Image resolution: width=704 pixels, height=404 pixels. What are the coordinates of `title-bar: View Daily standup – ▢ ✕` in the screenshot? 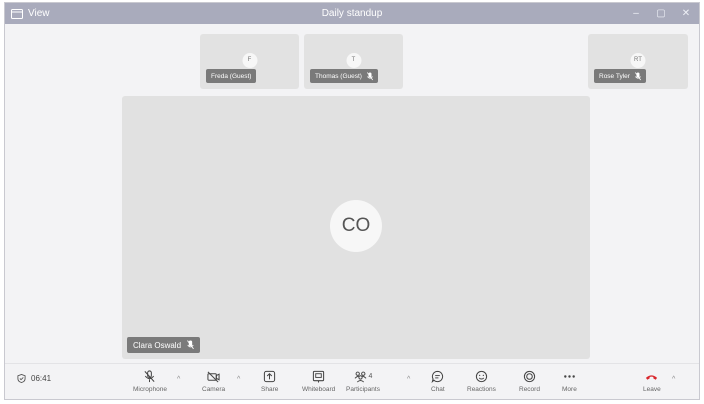 It's located at (352, 13).